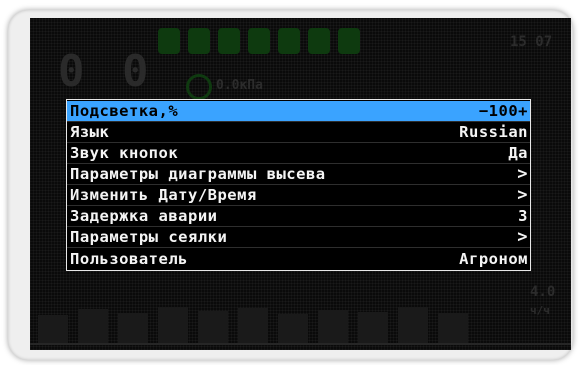 Image resolution: width=579 pixels, height=365 pixels. What do you see at coordinates (129, 258) in the screenshot?
I see `menu-item-label: Пользователь` at bounding box center [129, 258].